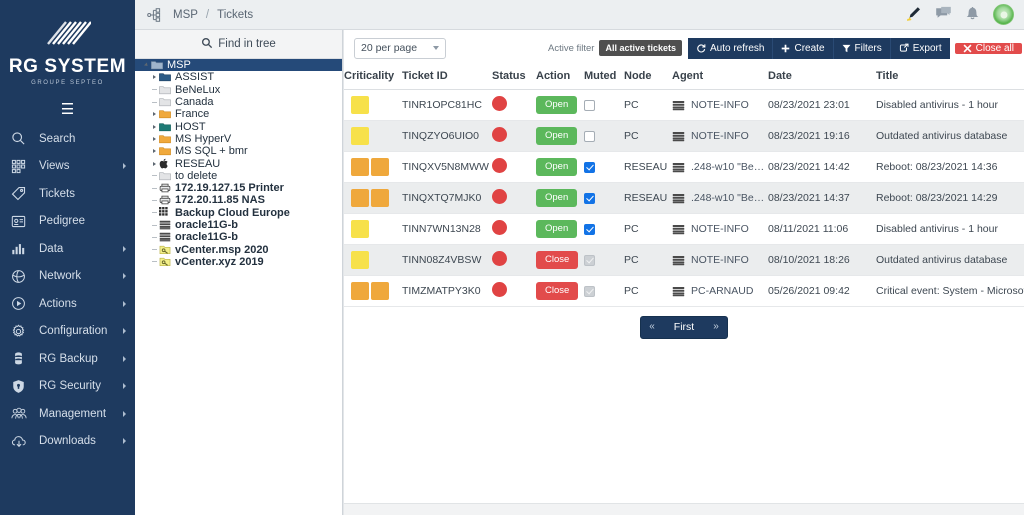 This screenshot has width=1024, height=515. I want to click on tree-node: RESEAU, so click(238, 163).